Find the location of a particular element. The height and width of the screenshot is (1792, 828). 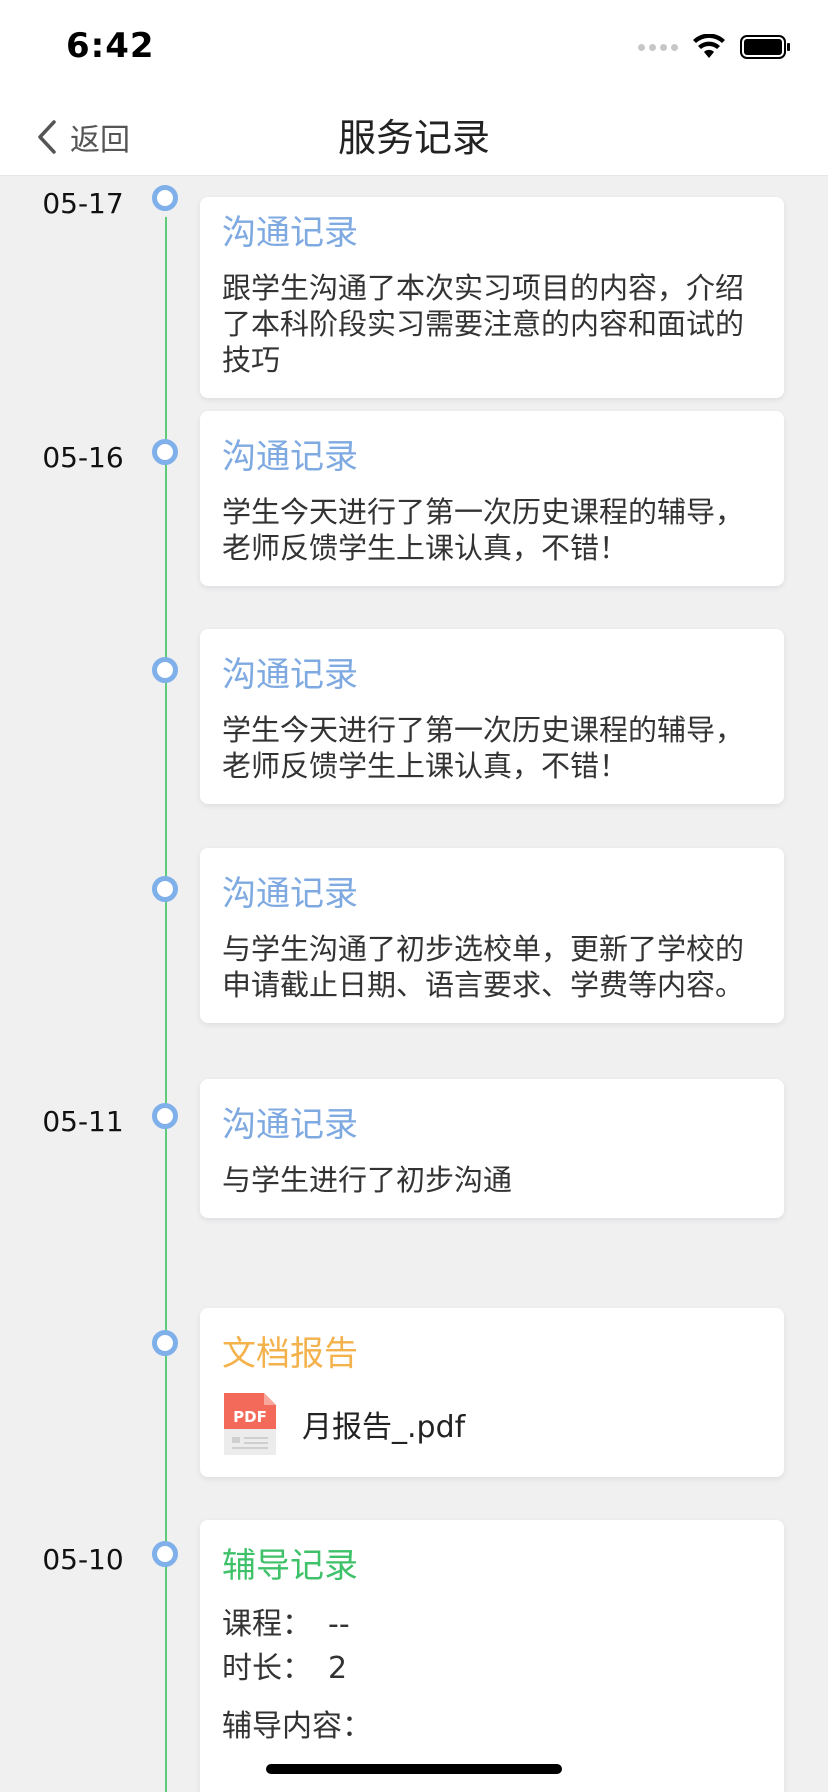

entry-date: 05-11 is located at coordinates (83, 1121).